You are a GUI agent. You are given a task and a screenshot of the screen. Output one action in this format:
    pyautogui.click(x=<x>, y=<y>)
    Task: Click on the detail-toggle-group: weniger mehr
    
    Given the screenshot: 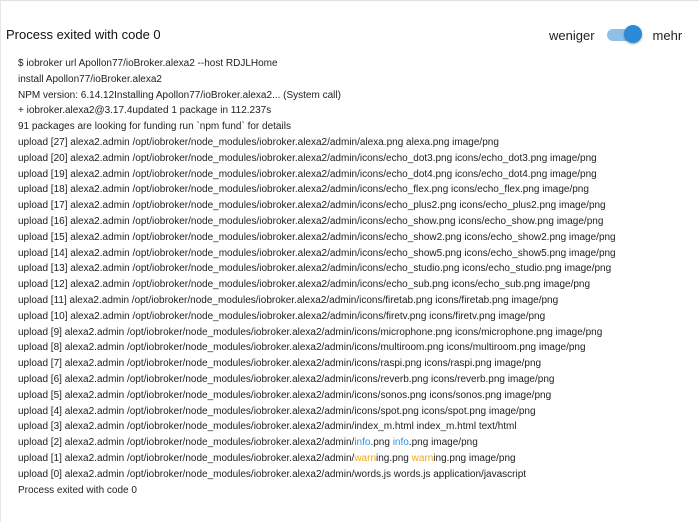 What is the action you would take?
    pyautogui.click(x=615, y=35)
    